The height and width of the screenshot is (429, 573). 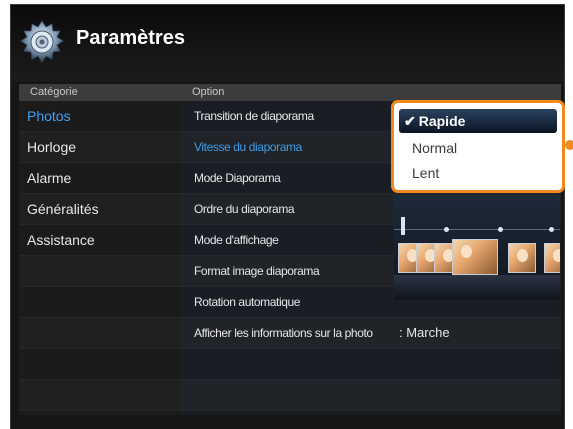 I want to click on speed-marker, so click(x=403, y=226).